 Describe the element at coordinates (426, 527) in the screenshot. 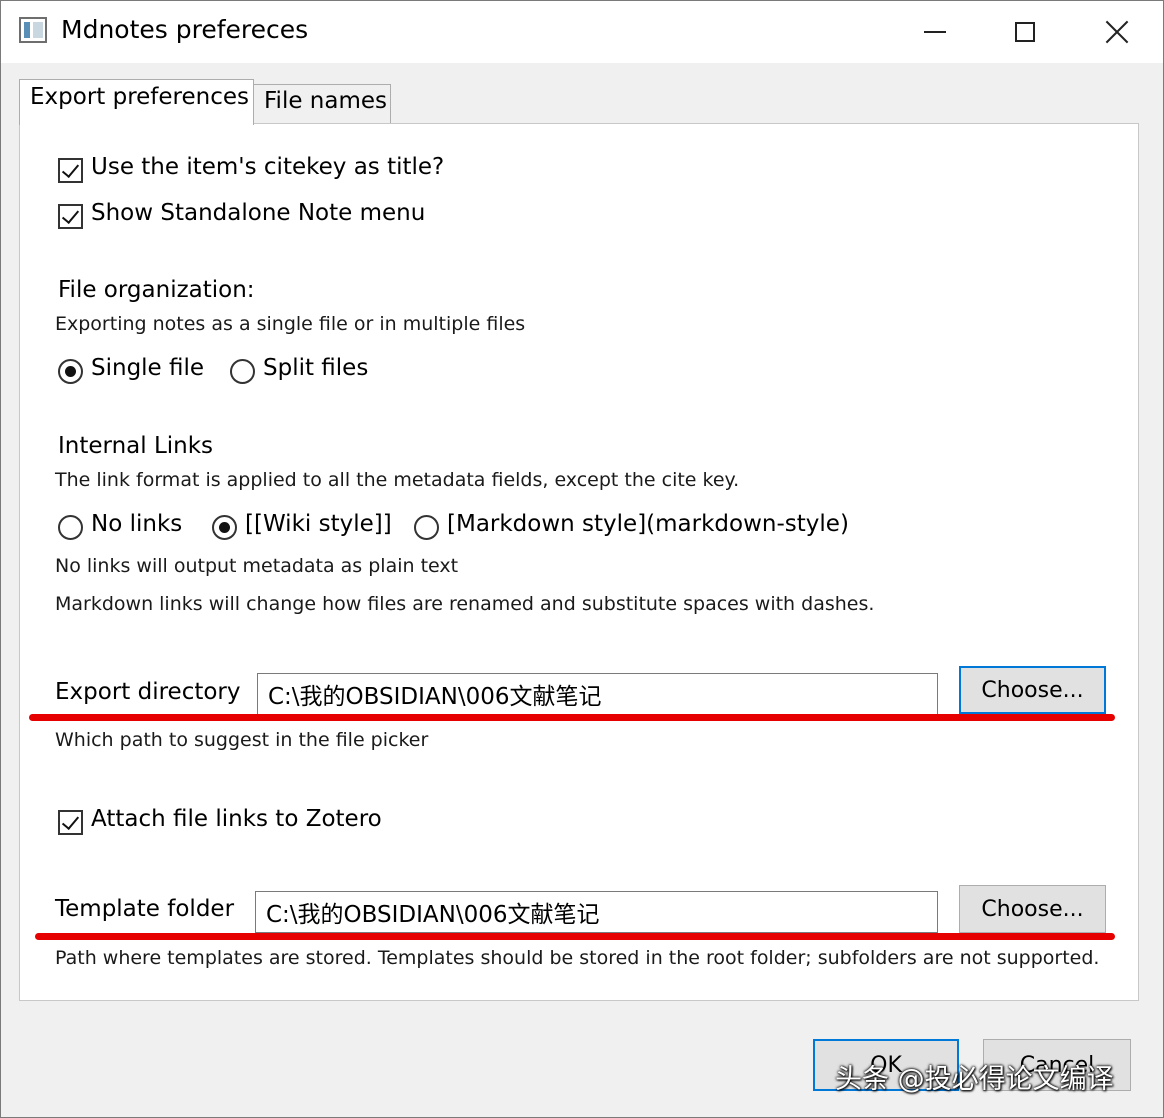

I see `markdown-style-radio` at that location.